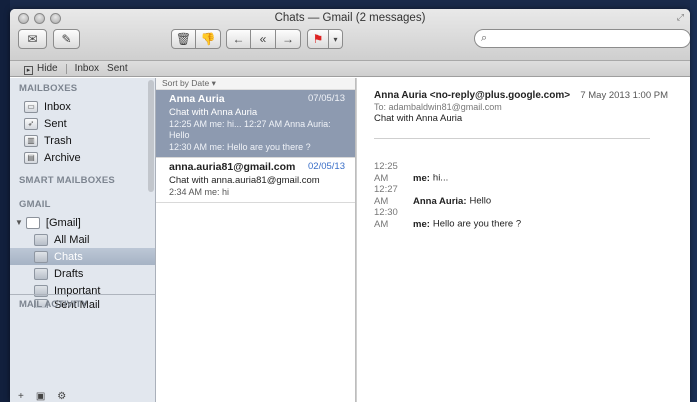 Image resolution: width=697 pixels, height=402 pixels. I want to click on fullscreen-icon: ⤢, so click(680, 17).